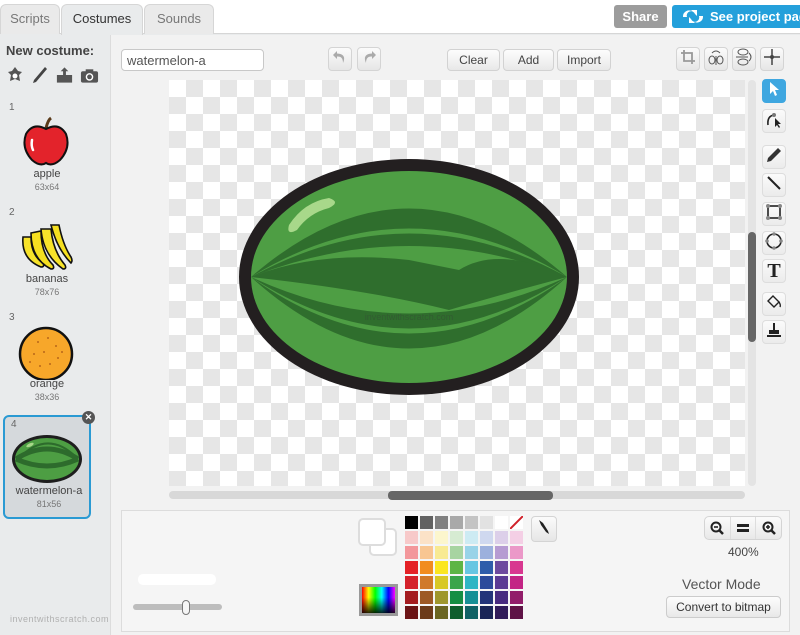  Describe the element at coordinates (378, 600) in the screenshot. I see `color-spectrum-button` at that location.